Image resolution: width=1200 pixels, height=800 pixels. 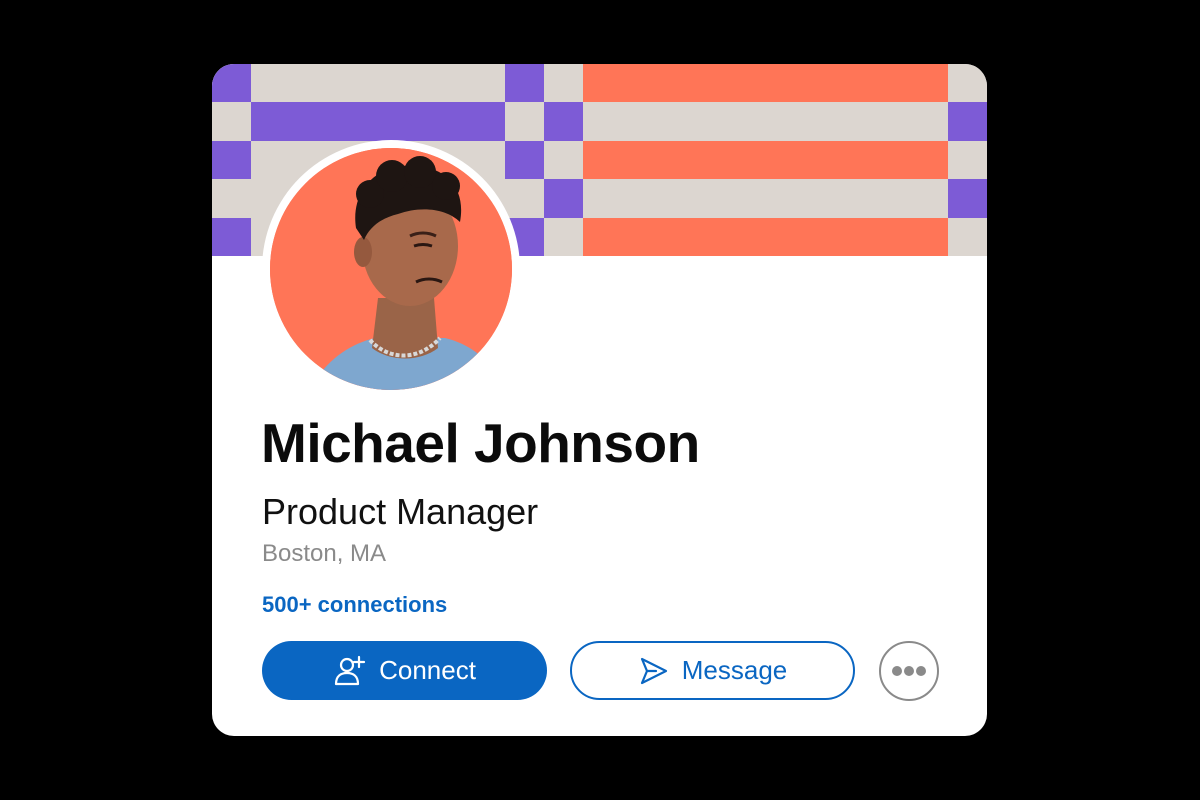 I want to click on connect-button: Connect, so click(x=404, y=670).